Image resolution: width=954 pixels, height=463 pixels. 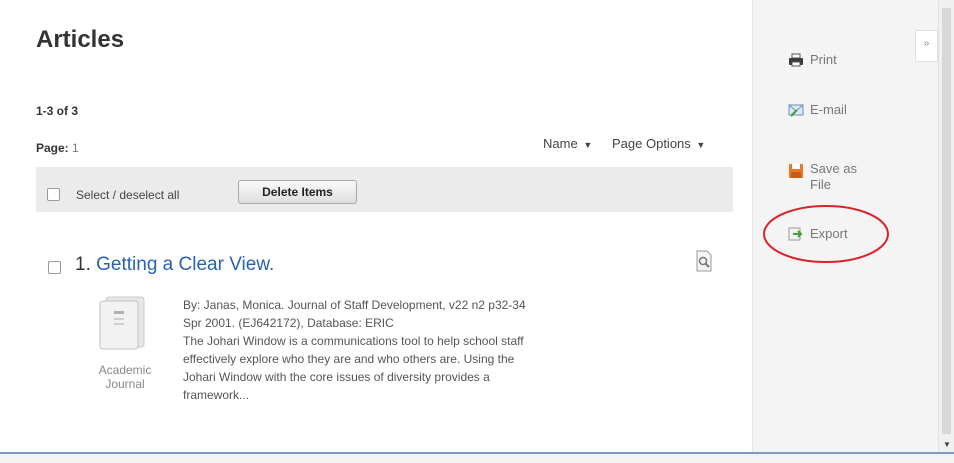 What do you see at coordinates (122, 323) in the screenshot?
I see `journal-icon` at bounding box center [122, 323].